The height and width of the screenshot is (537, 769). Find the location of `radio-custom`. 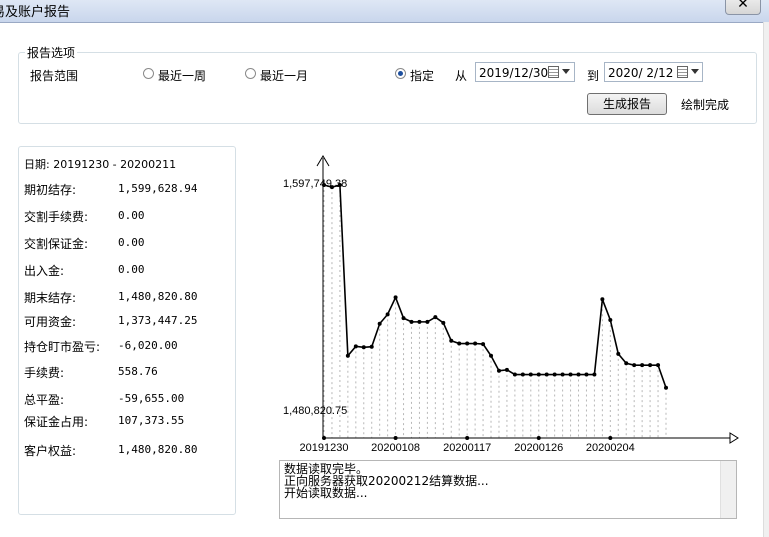

radio-custom is located at coordinates (400, 73).